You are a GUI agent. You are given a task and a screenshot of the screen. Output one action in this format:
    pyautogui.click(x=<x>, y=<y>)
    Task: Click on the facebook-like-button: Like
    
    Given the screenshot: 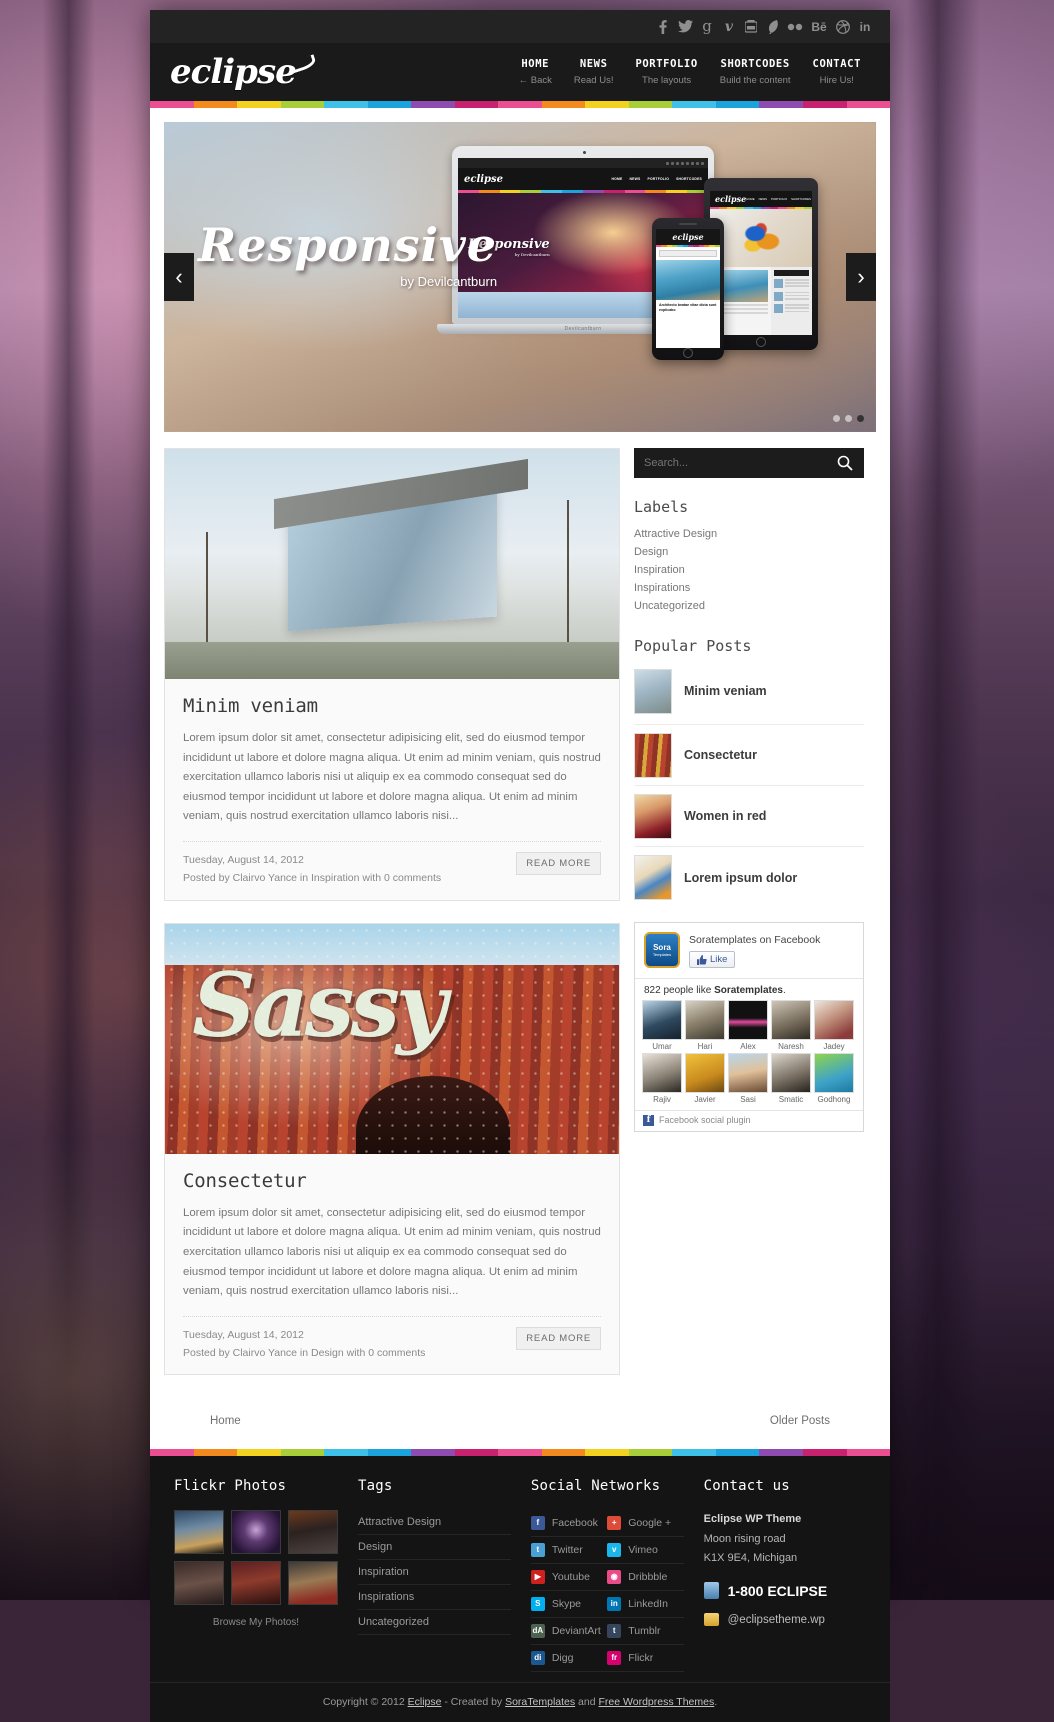 What is the action you would take?
    pyautogui.click(x=712, y=959)
    